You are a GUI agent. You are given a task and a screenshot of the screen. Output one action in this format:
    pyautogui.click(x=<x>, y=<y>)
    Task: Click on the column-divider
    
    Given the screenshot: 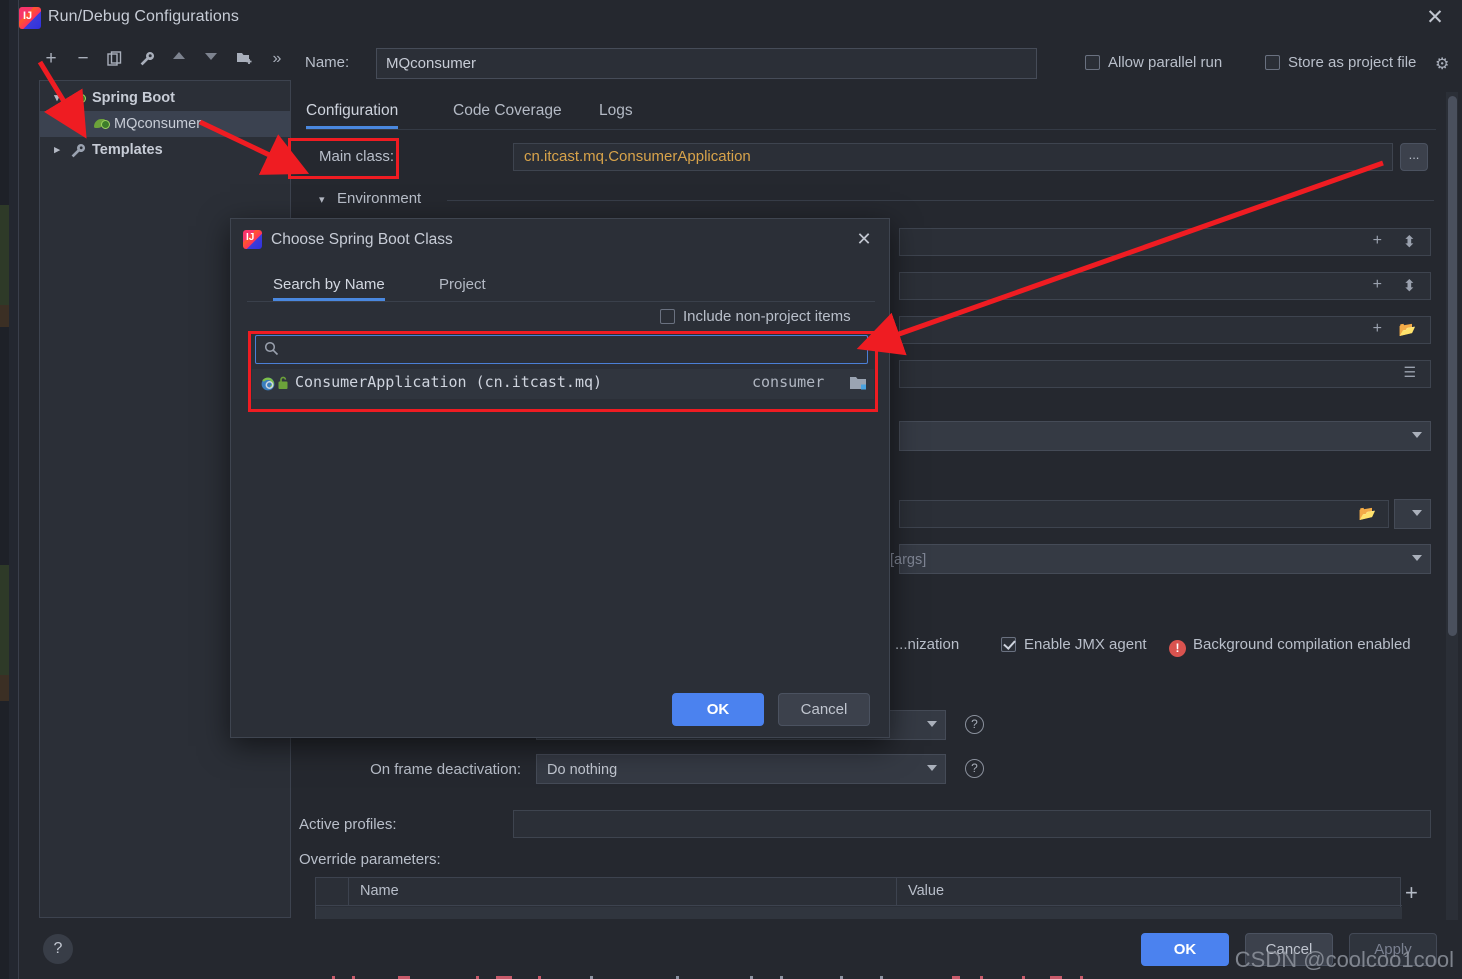 What is the action you would take?
    pyautogui.click(x=348, y=892)
    